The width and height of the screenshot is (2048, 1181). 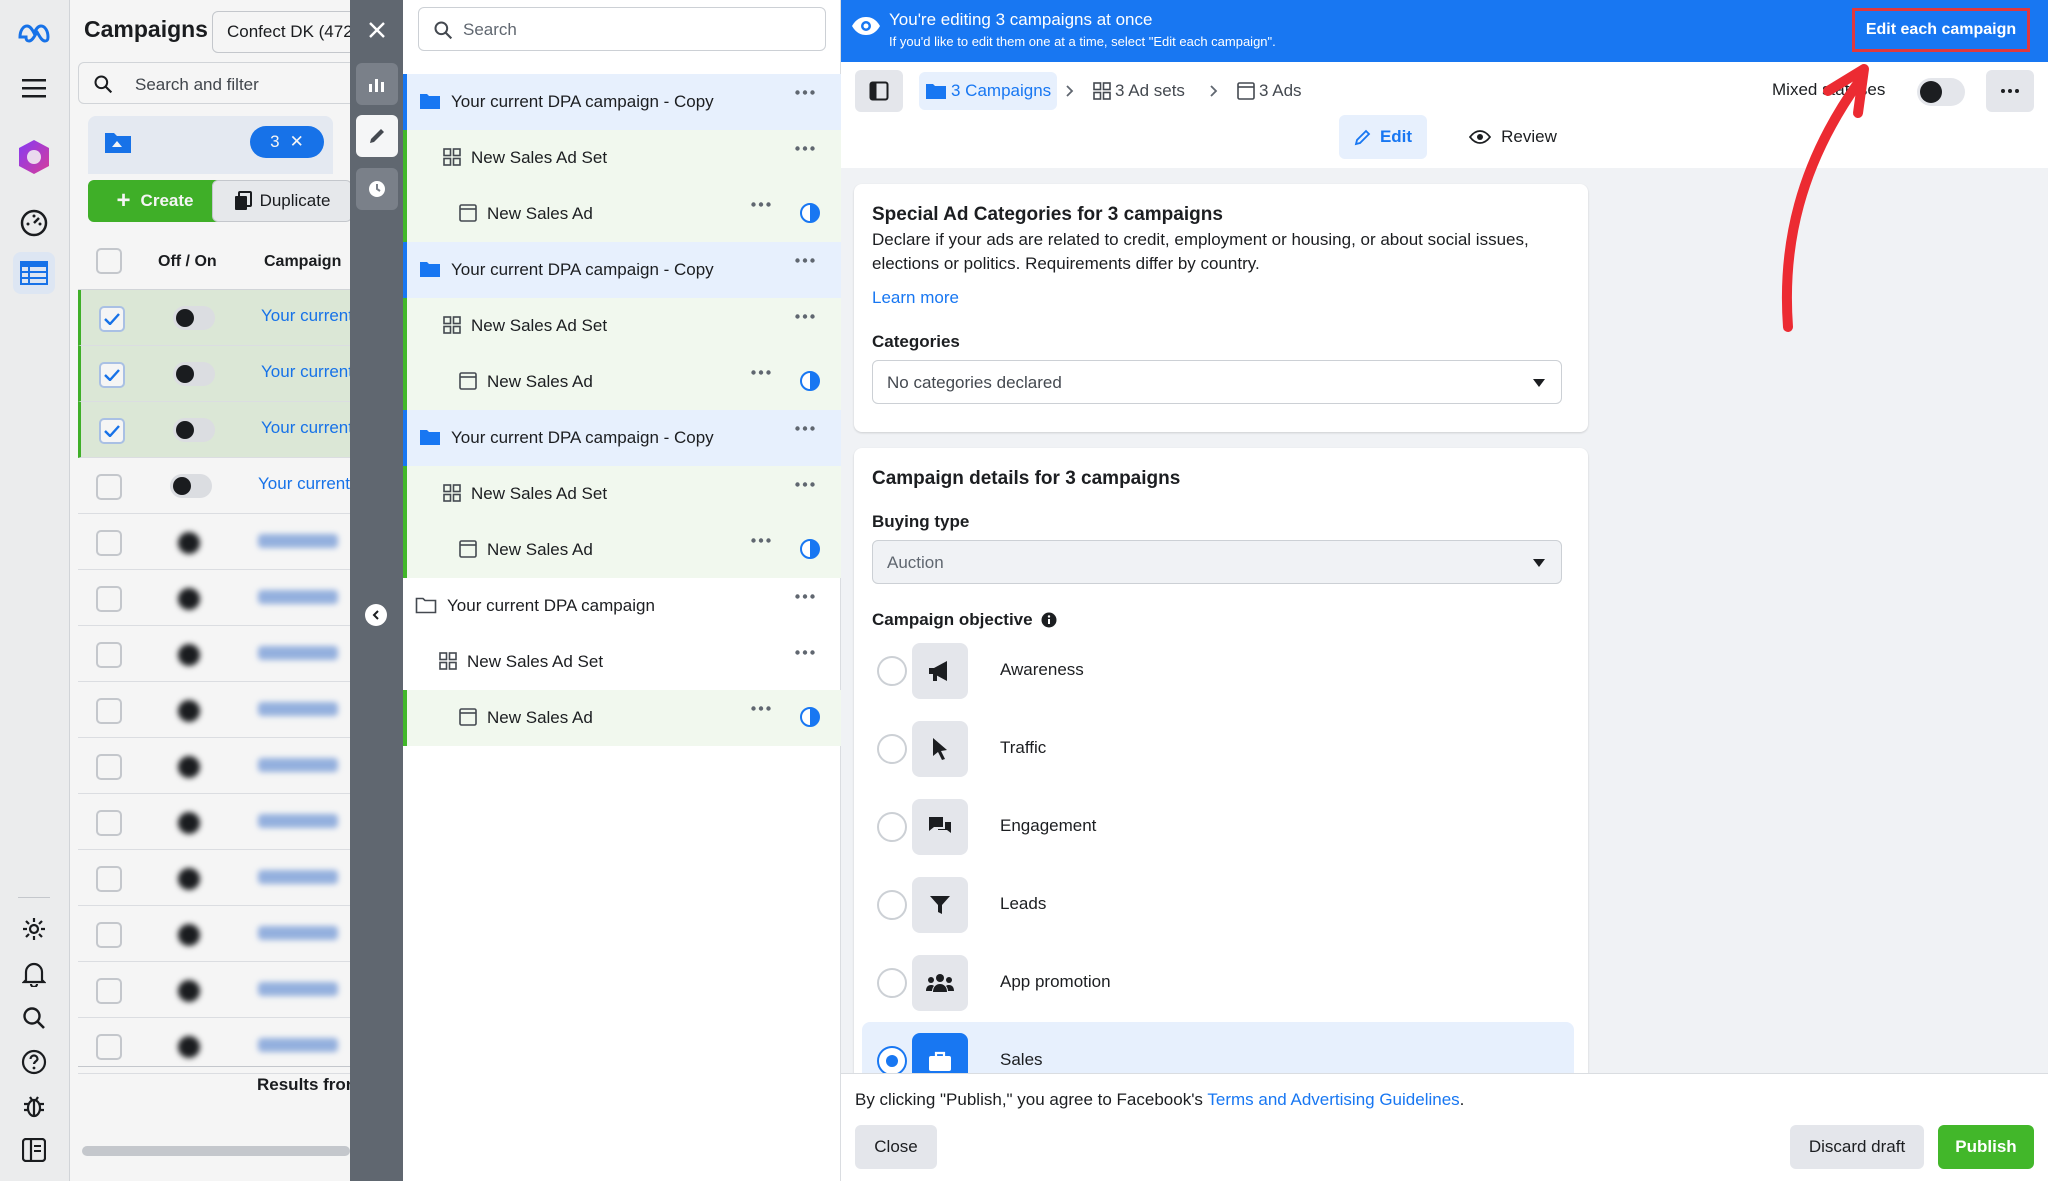 What do you see at coordinates (1218, 749) in the screenshot?
I see `objective-option: Traffic` at bounding box center [1218, 749].